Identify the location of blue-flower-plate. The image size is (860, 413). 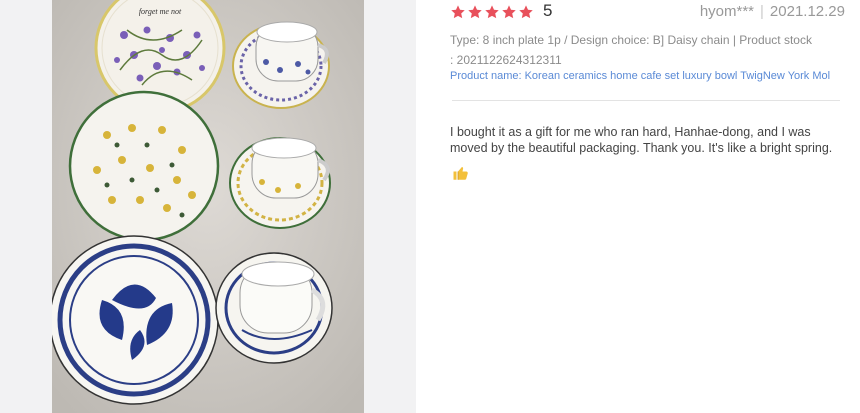
(135, 320).